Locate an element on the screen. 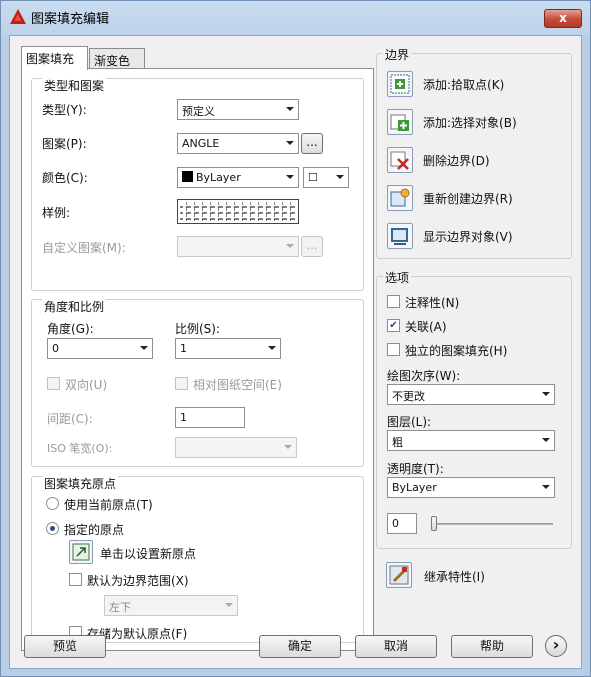  double-checkbox is located at coordinates (53, 383).